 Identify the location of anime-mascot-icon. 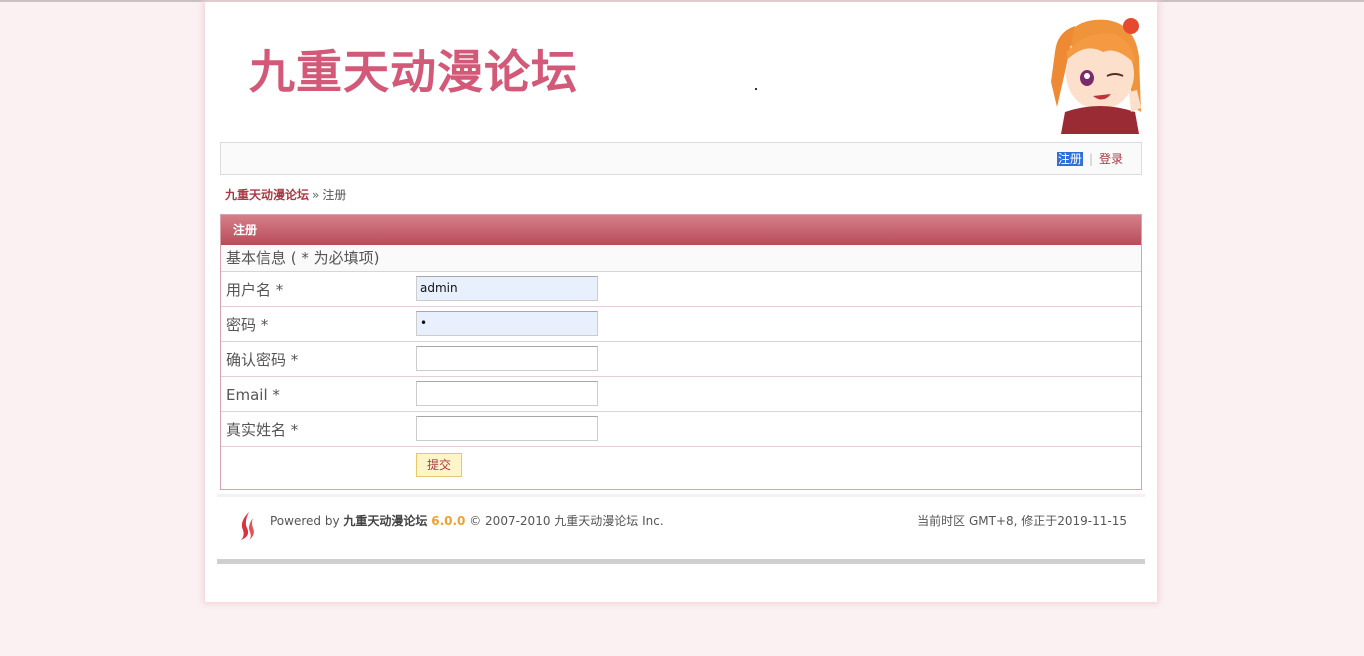
(1096, 76).